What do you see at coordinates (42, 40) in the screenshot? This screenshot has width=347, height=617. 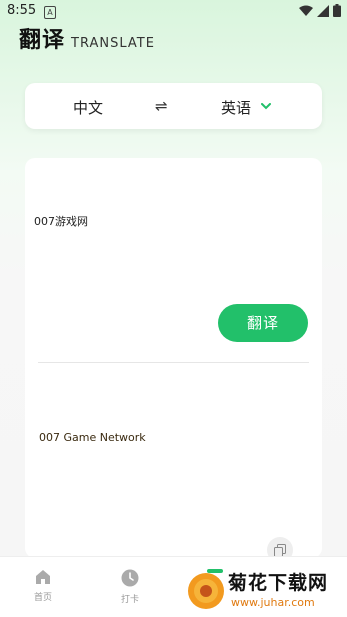 I see `page-title: 翻译` at bounding box center [42, 40].